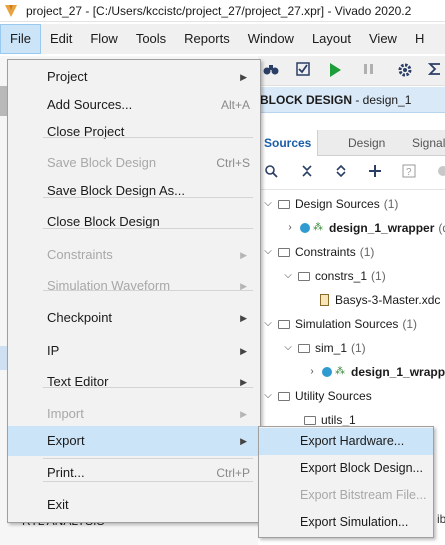  Describe the element at coordinates (303, 71) in the screenshot. I see `checklist-icon` at that location.